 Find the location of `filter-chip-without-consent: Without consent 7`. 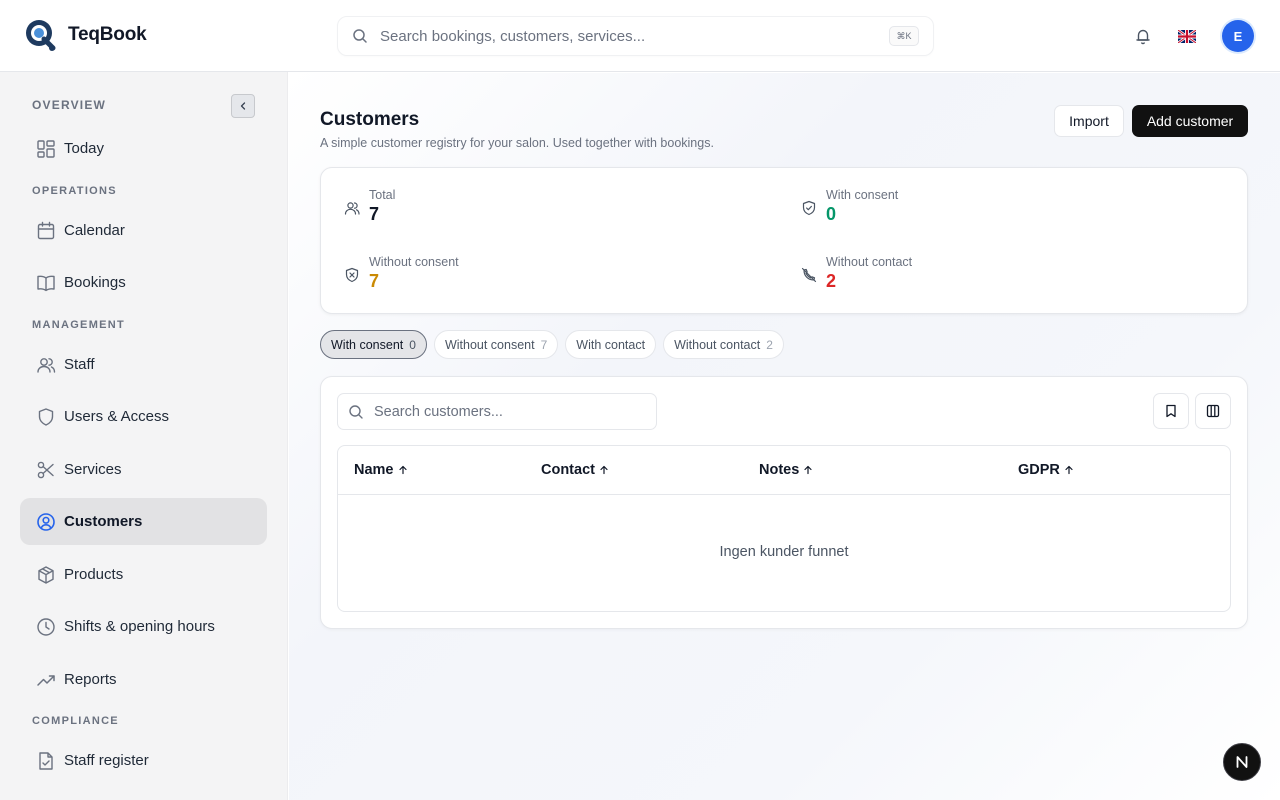

filter-chip-without-consent: Without consent 7 is located at coordinates (496, 344).